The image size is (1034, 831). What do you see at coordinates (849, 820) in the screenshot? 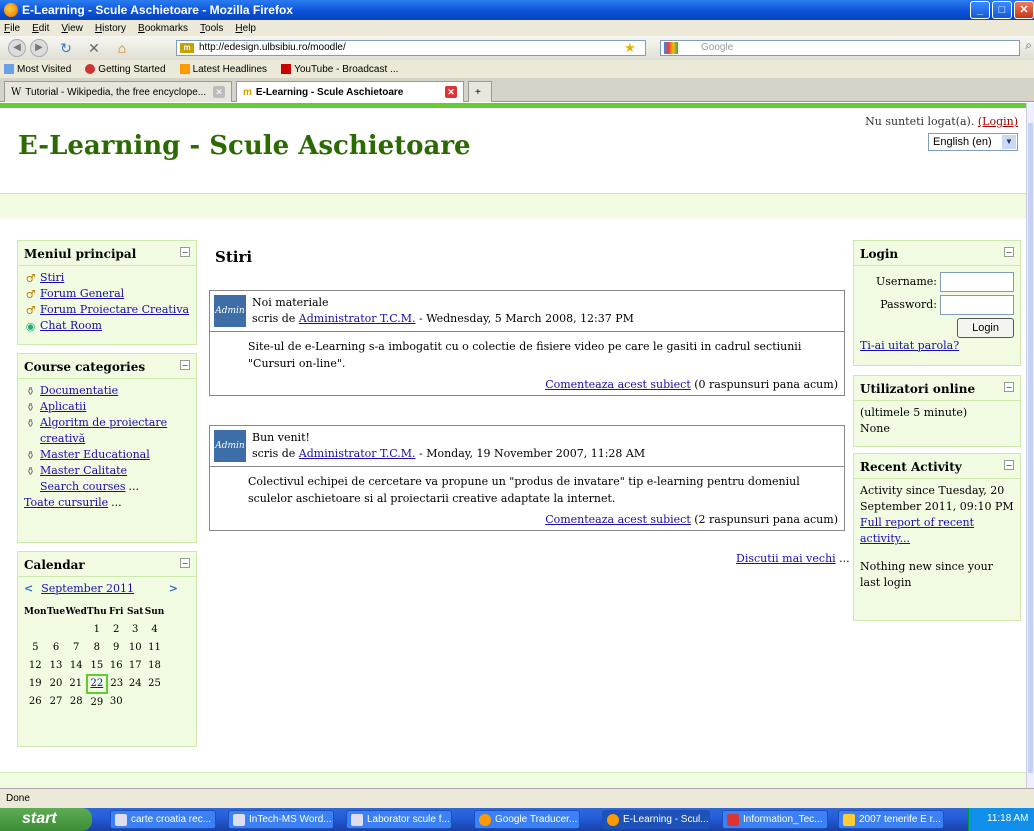
I see `folder-icon` at bounding box center [849, 820].